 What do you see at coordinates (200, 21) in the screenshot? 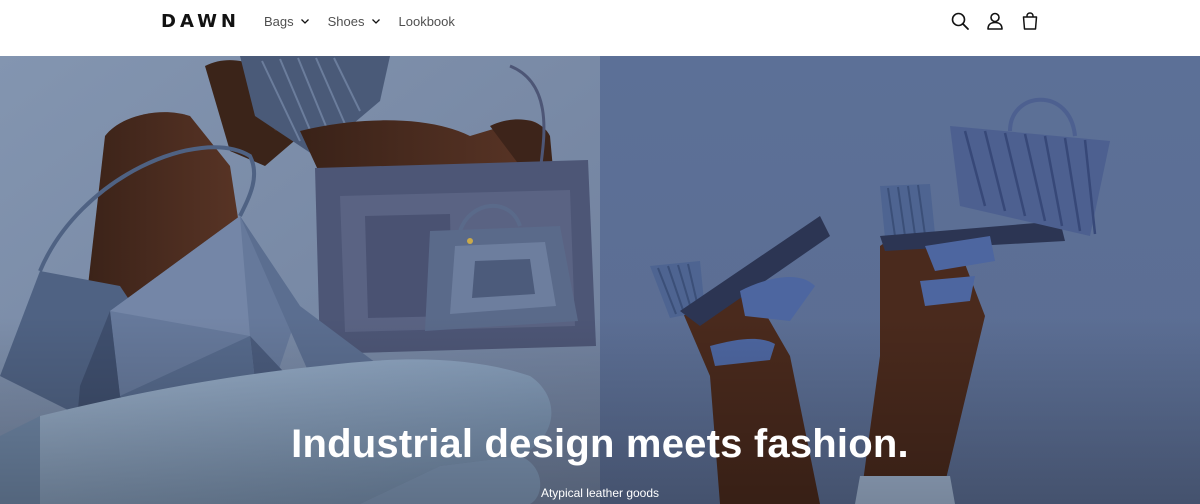
I see `logo: DAWN` at bounding box center [200, 21].